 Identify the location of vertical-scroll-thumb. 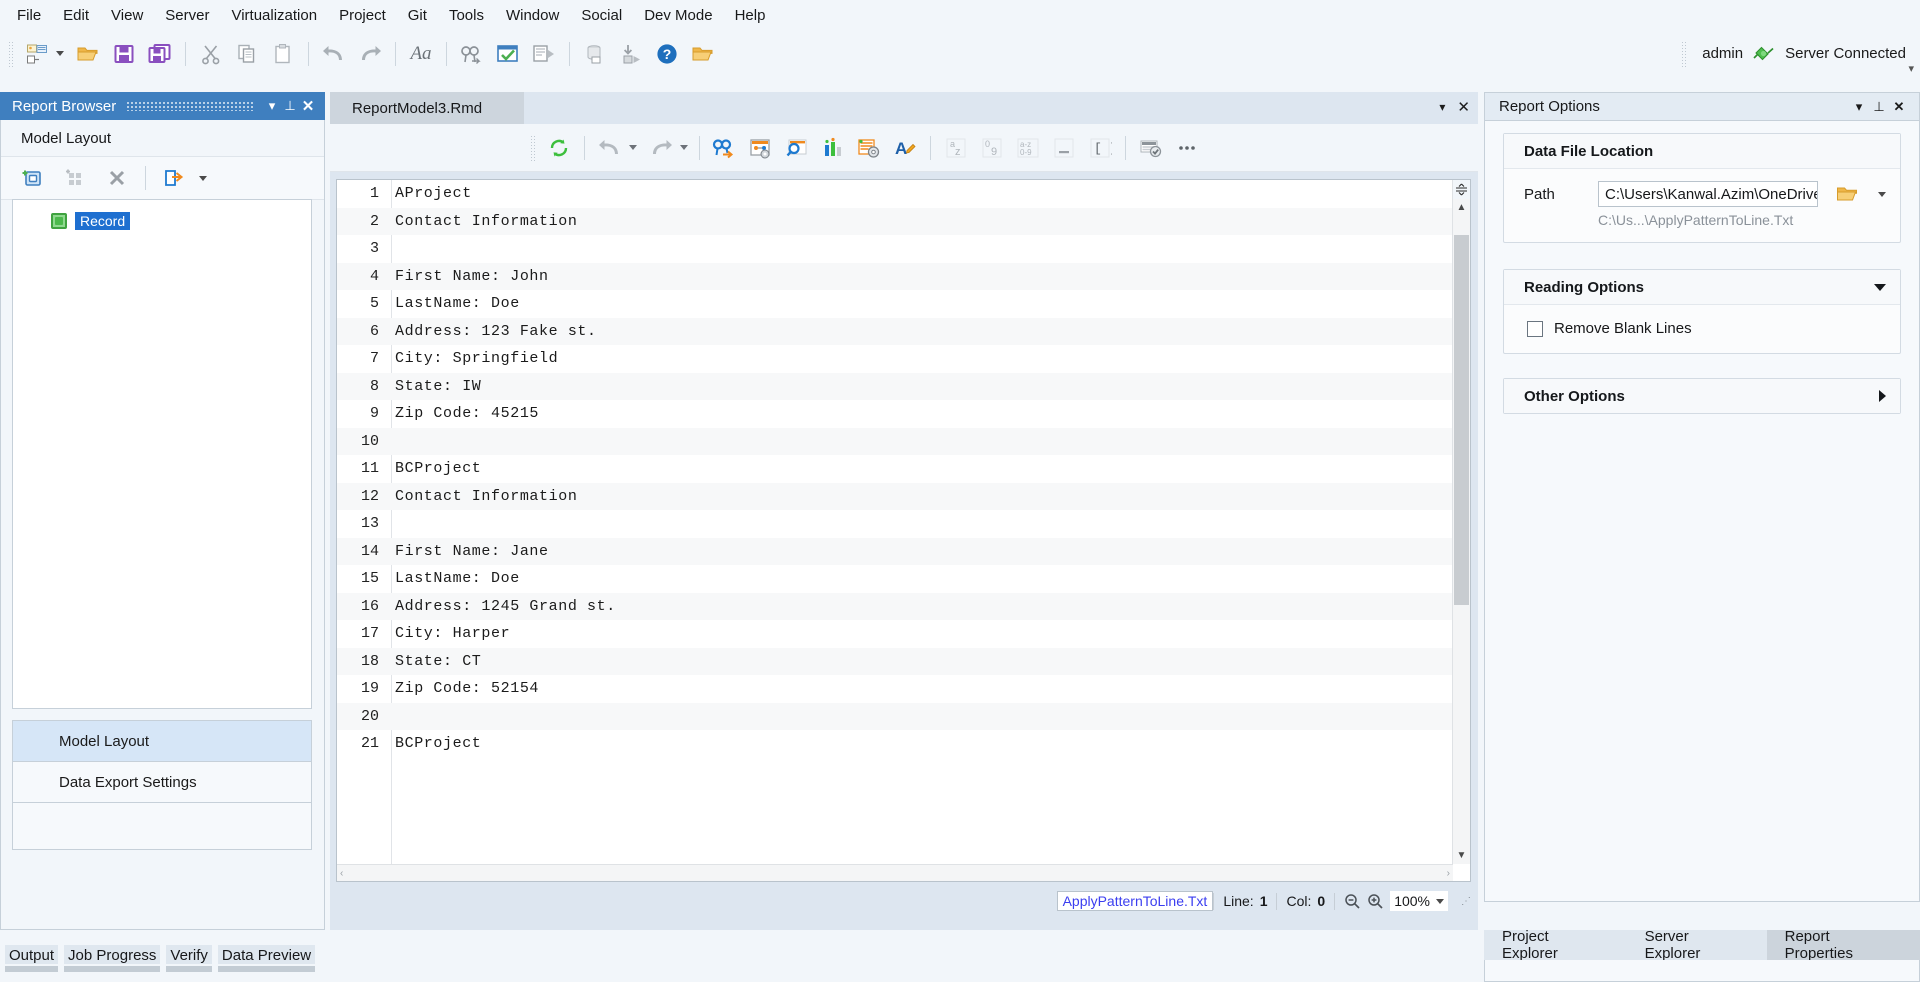
(1461, 420).